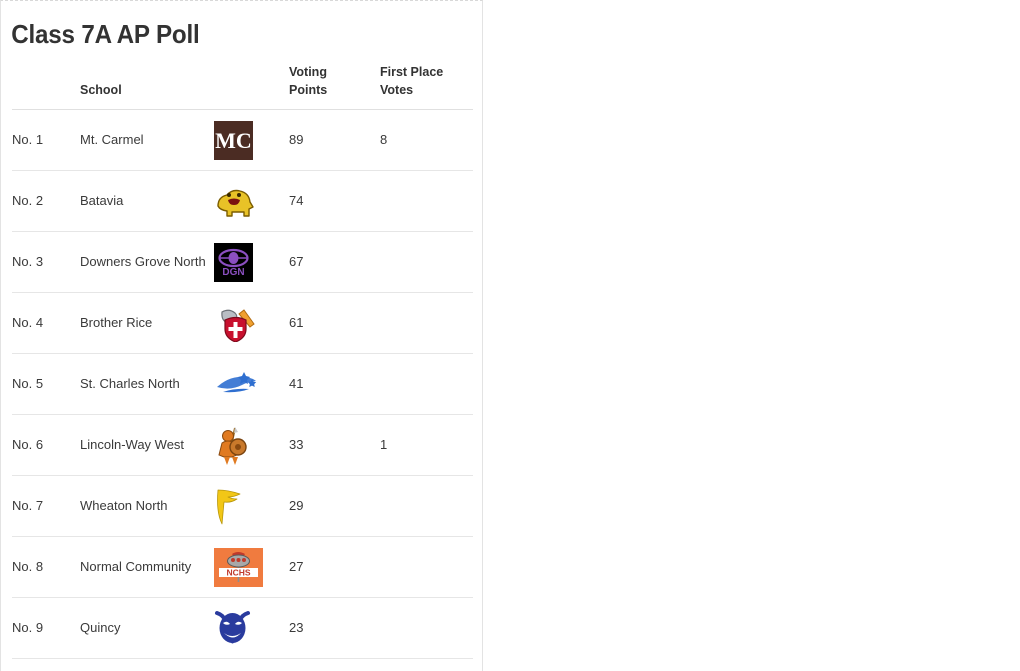 This screenshot has height=671, width=1020. Describe the element at coordinates (147, 140) in the screenshot. I see `school-name-cell: Mt. Carmel` at that location.